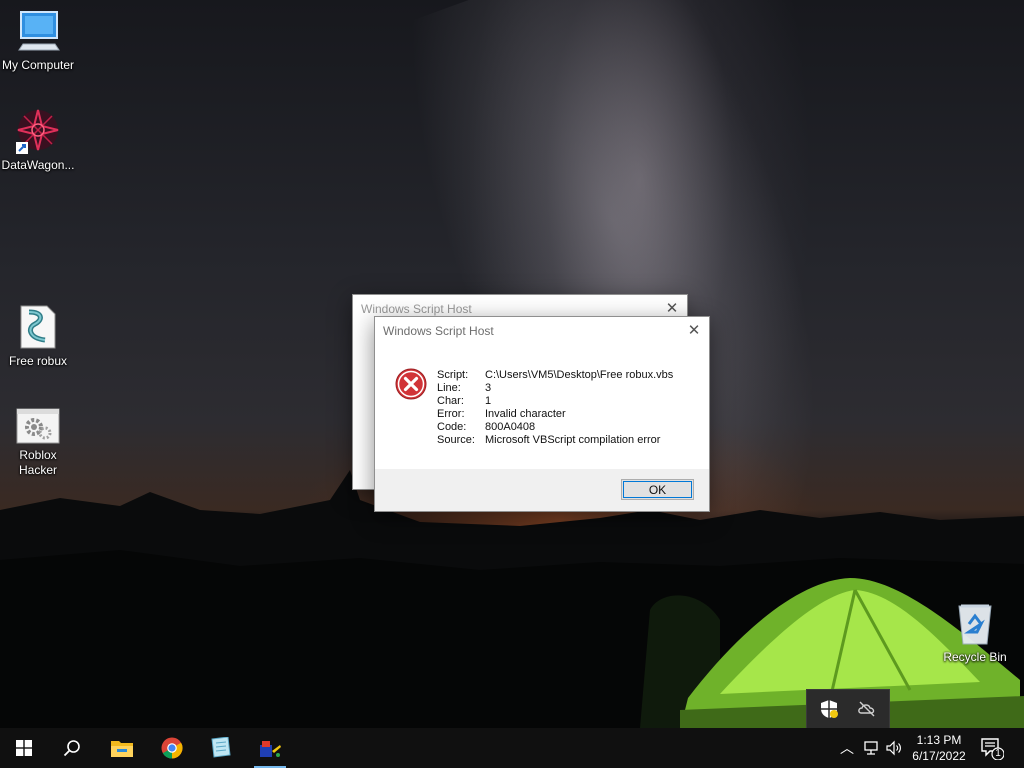 This screenshot has width=1024, height=768. Describe the element at coordinates (939, 756) in the screenshot. I see `clock-date: 6/17/2022` at that location.